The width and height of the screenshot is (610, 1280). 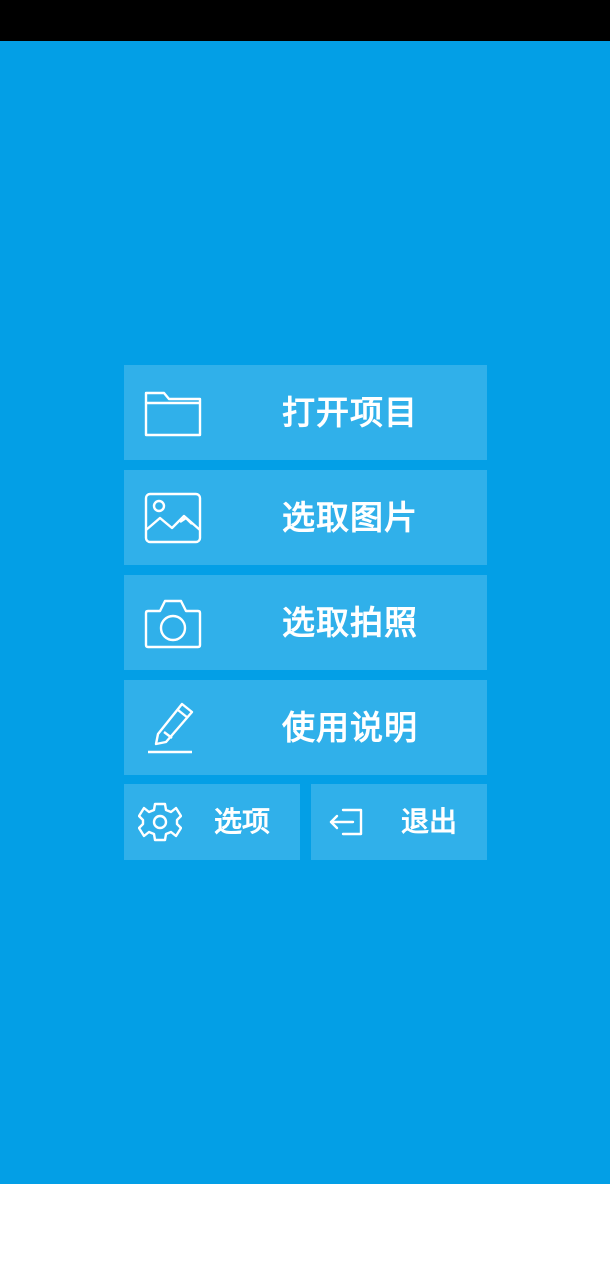 What do you see at coordinates (160, 822) in the screenshot?
I see `gear-icon` at bounding box center [160, 822].